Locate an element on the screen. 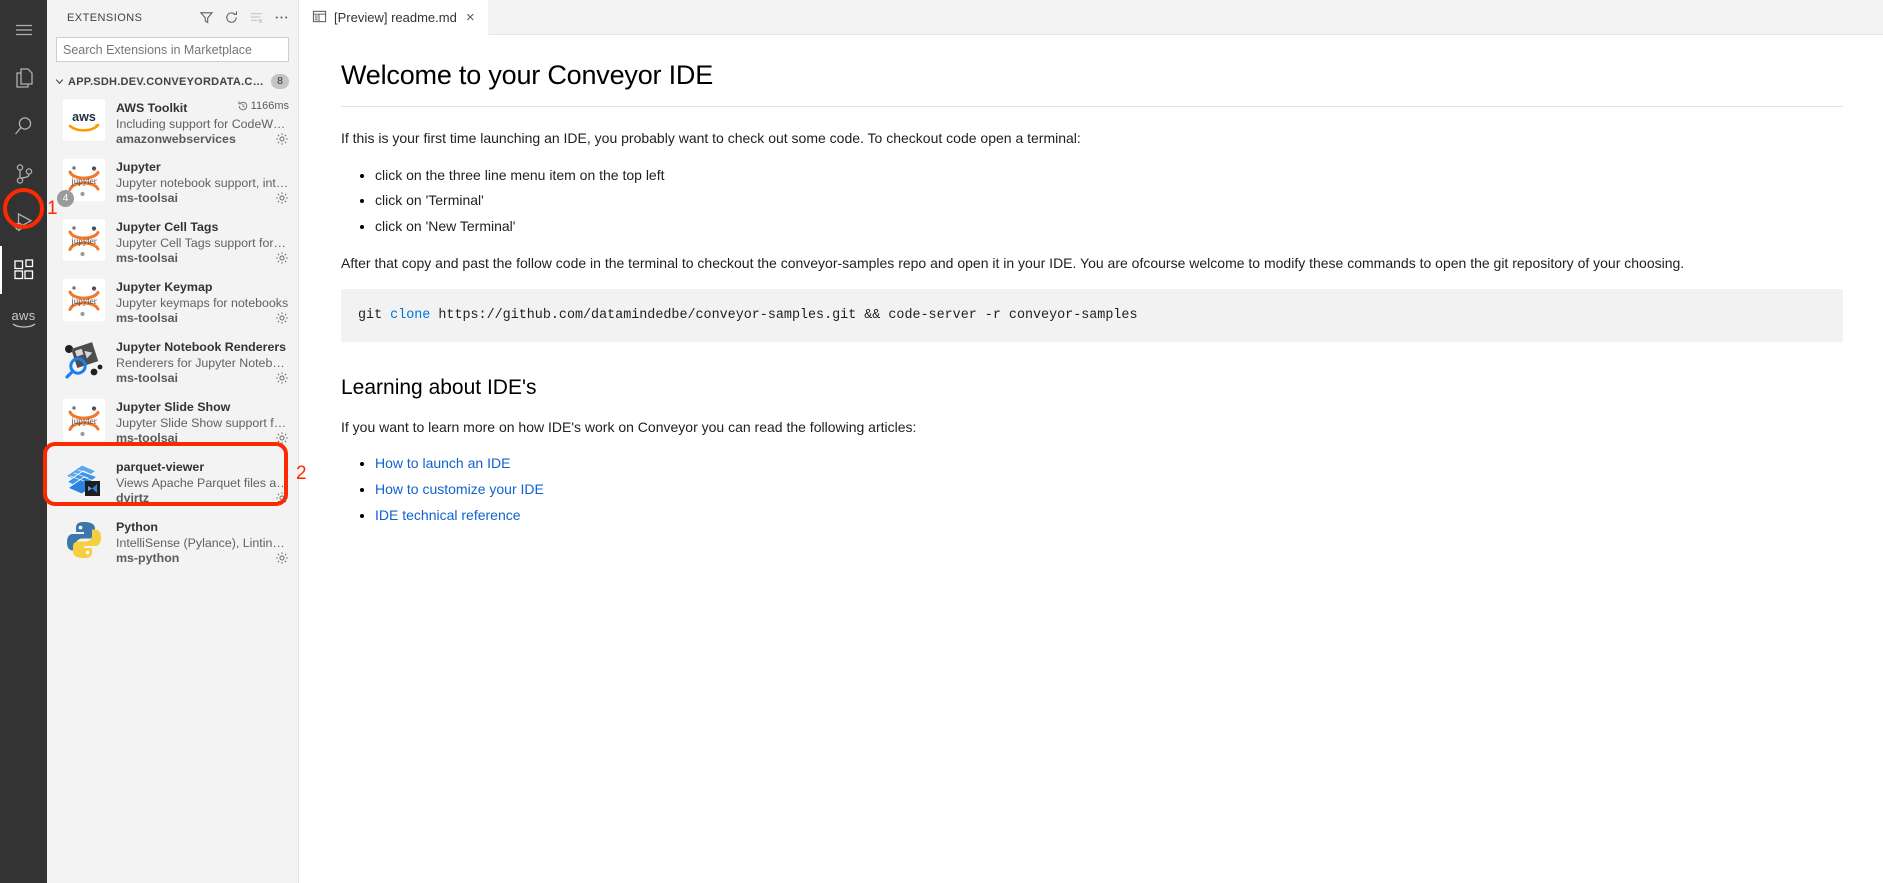  sidebar-item-extensions is located at coordinates (23, 270).